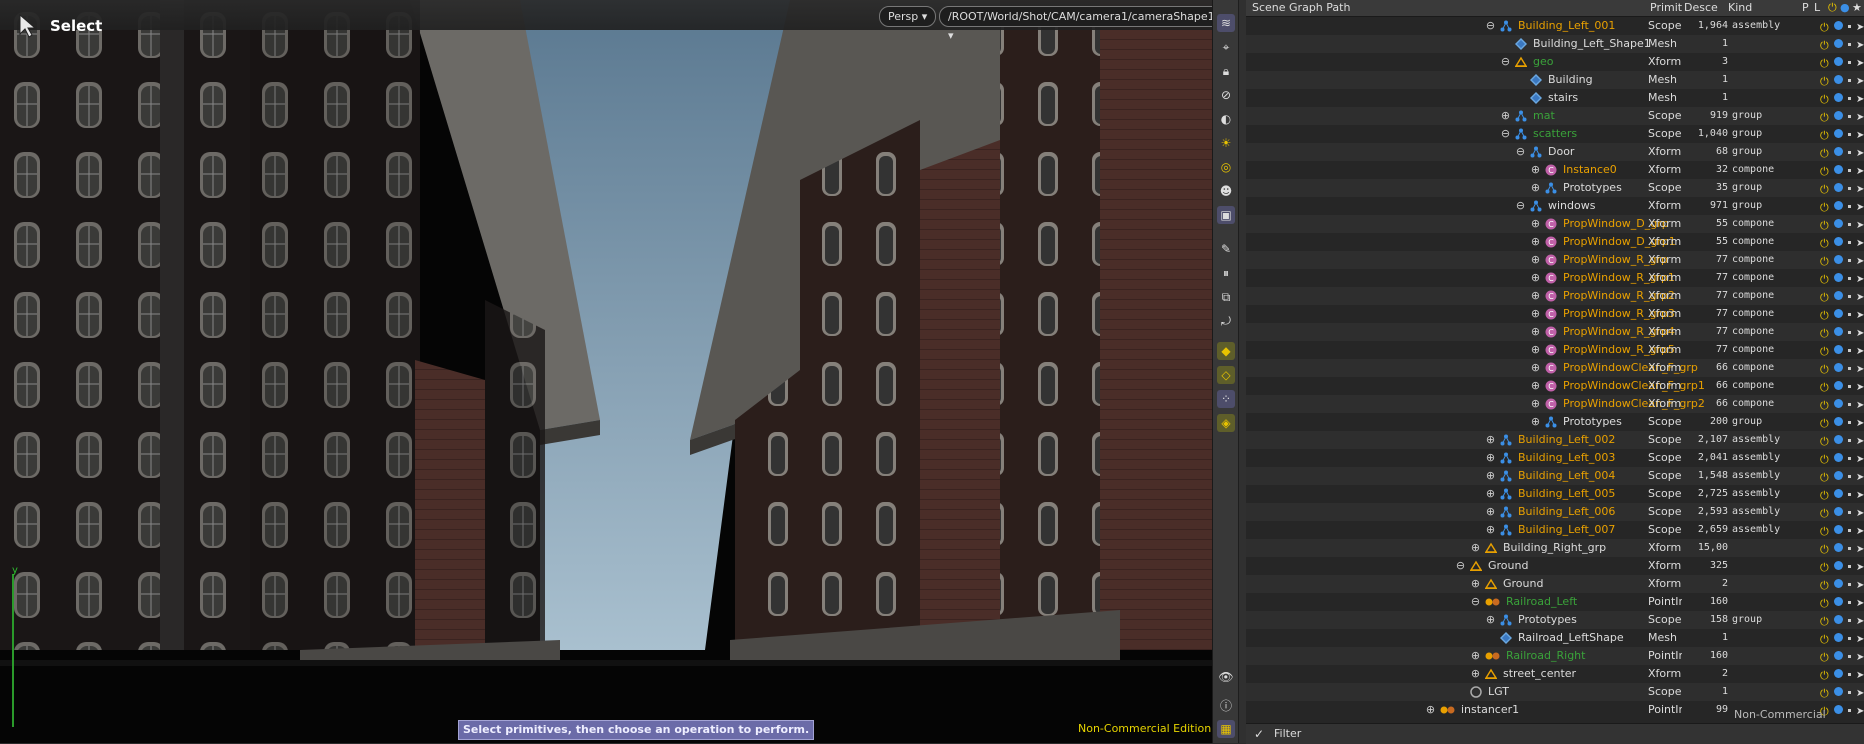 This screenshot has width=1864, height=744. Describe the element at coordinates (908, 16) in the screenshot. I see `projection-menu: Persp ▾` at that location.